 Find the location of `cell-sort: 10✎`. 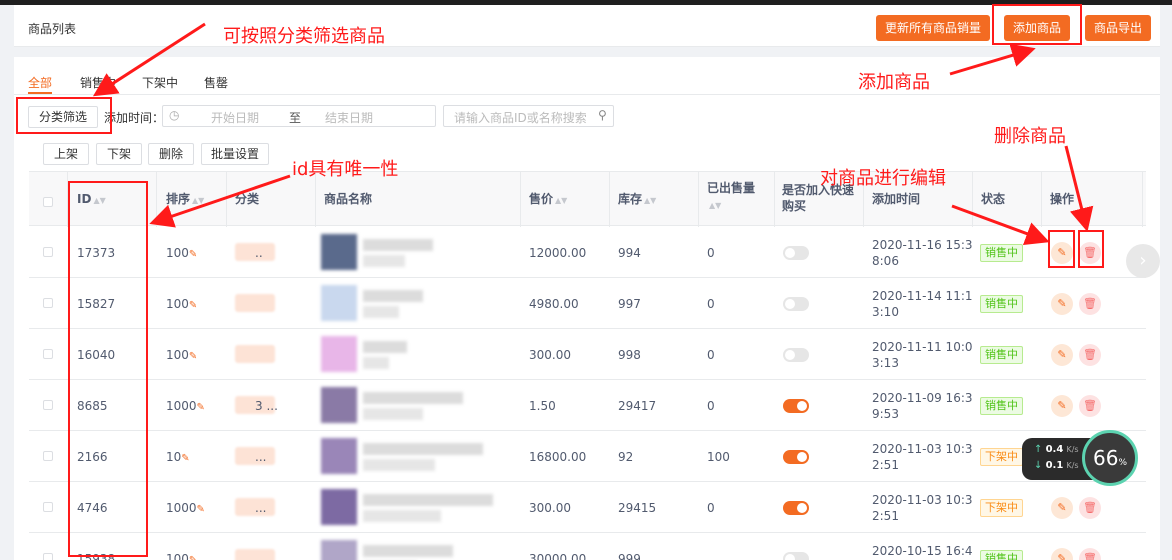

cell-sort: 10✎ is located at coordinates (178, 458).